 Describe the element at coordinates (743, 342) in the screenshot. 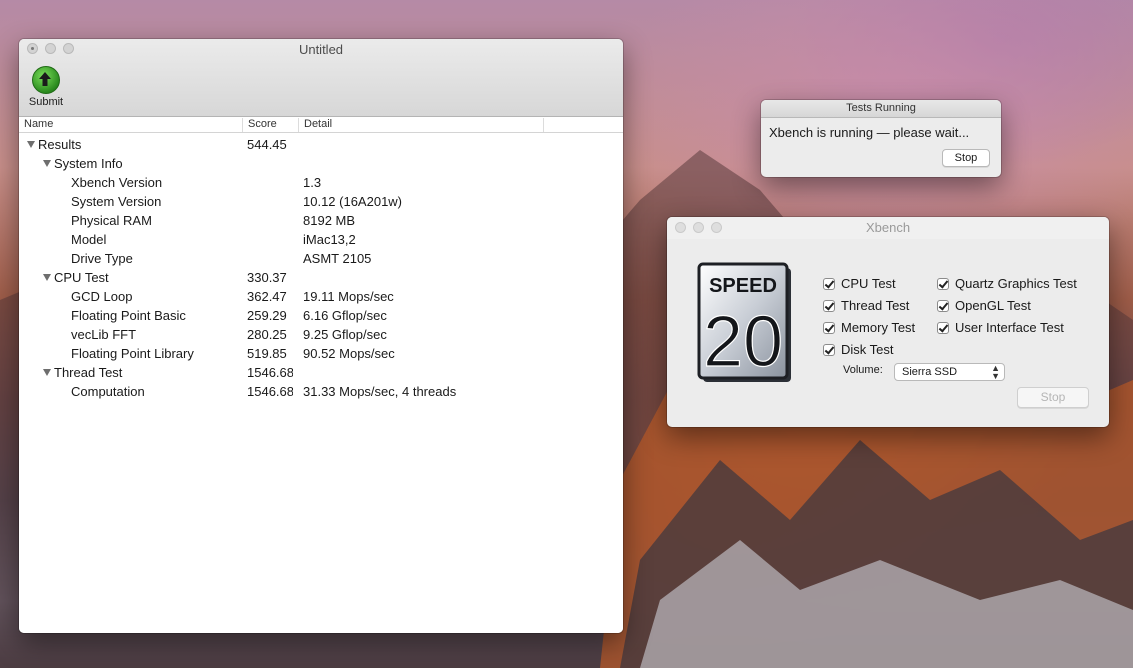

I see `logo-number: 20` at that location.